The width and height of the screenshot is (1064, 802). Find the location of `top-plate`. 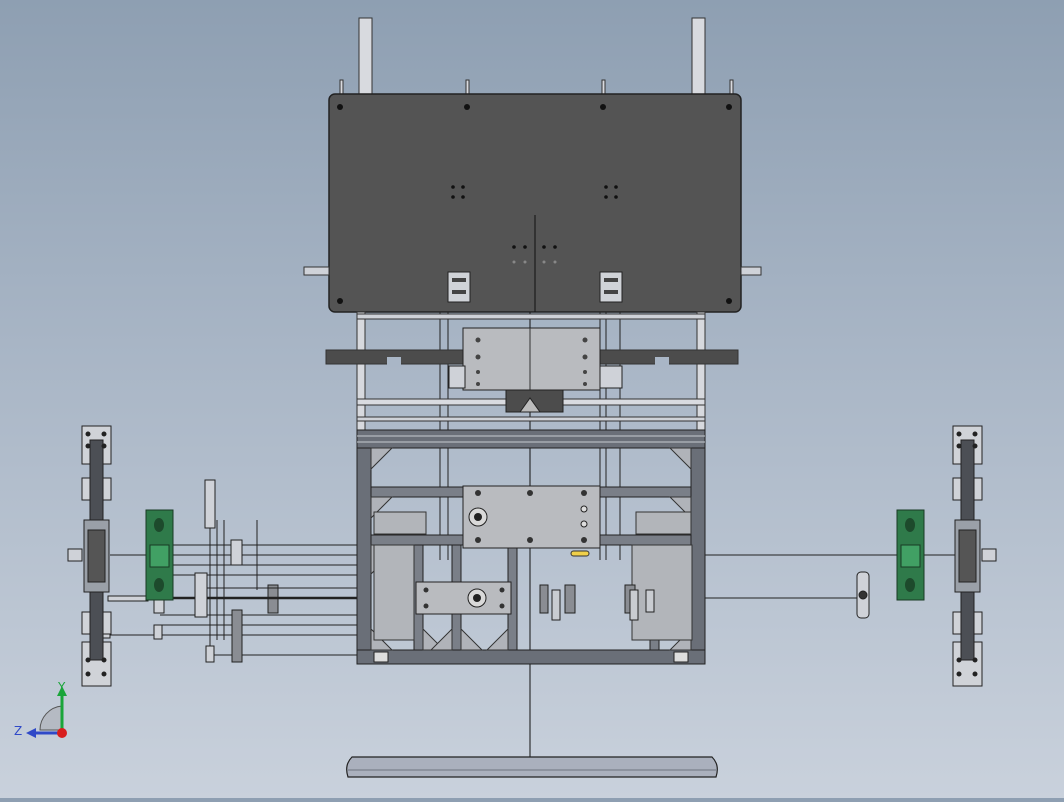

top-plate is located at coordinates (532, 203).